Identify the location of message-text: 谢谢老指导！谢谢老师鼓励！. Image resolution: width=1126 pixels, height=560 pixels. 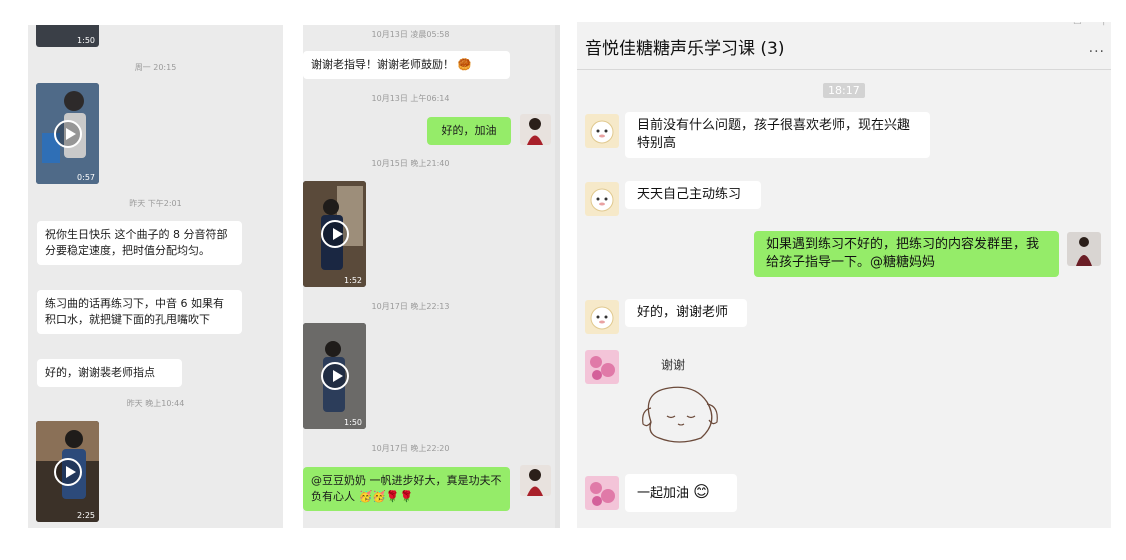
(382, 64).